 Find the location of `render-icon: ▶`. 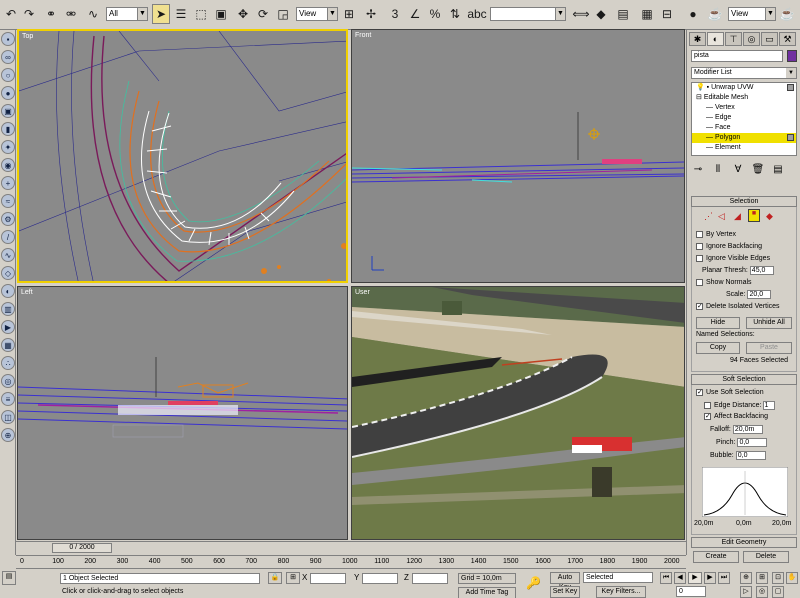

render-icon: ▶ is located at coordinates (8, 327).